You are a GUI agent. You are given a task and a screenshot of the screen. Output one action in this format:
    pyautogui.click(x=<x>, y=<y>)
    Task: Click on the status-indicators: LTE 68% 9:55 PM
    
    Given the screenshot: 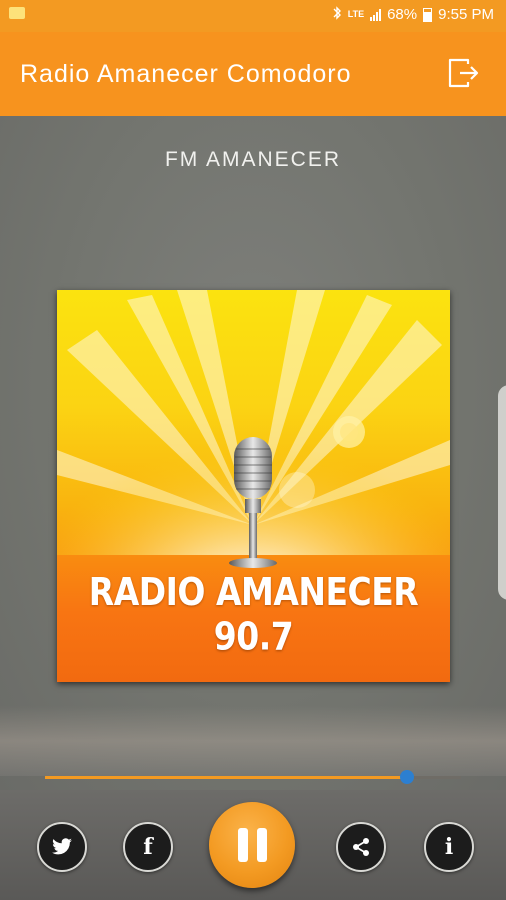 What is the action you would take?
    pyautogui.click(x=413, y=14)
    